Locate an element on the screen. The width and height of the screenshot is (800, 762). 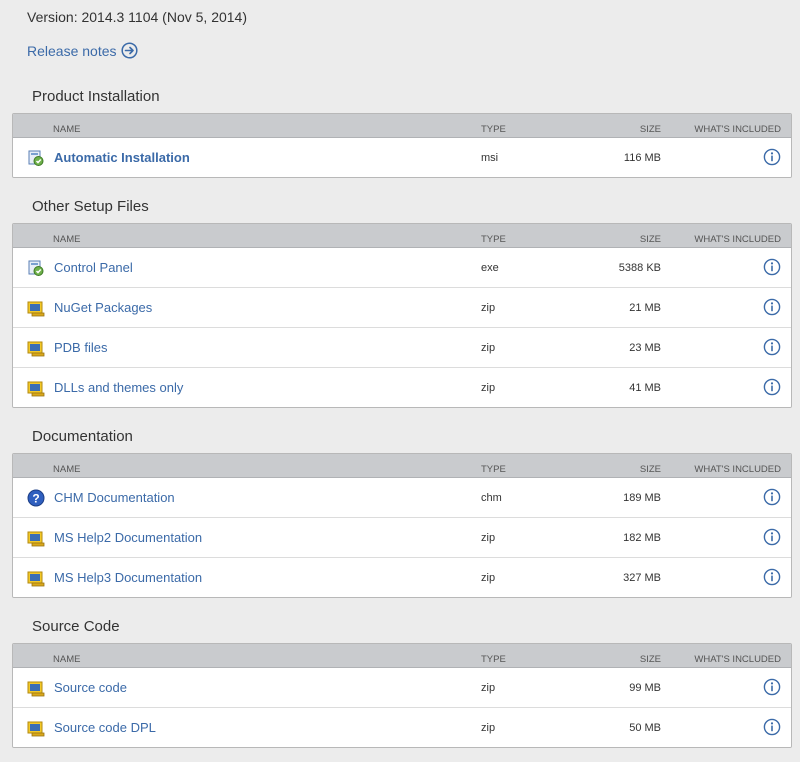
file-type: chm is located at coordinates (491, 498).